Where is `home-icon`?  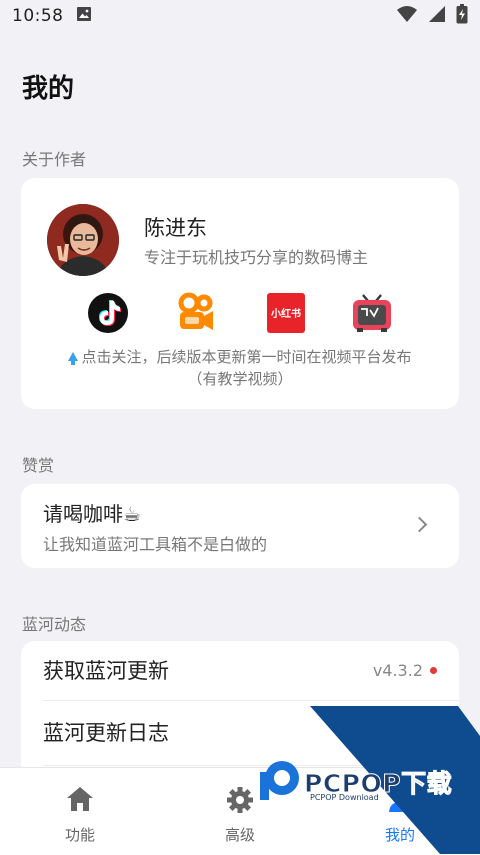
home-icon is located at coordinates (80, 799).